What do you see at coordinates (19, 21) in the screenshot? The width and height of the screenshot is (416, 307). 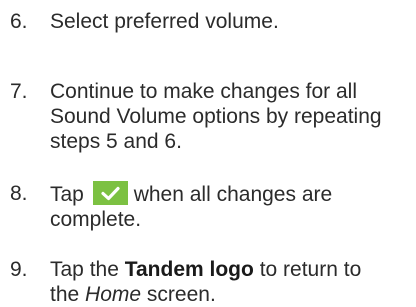 I see `step-number: 6.` at bounding box center [19, 21].